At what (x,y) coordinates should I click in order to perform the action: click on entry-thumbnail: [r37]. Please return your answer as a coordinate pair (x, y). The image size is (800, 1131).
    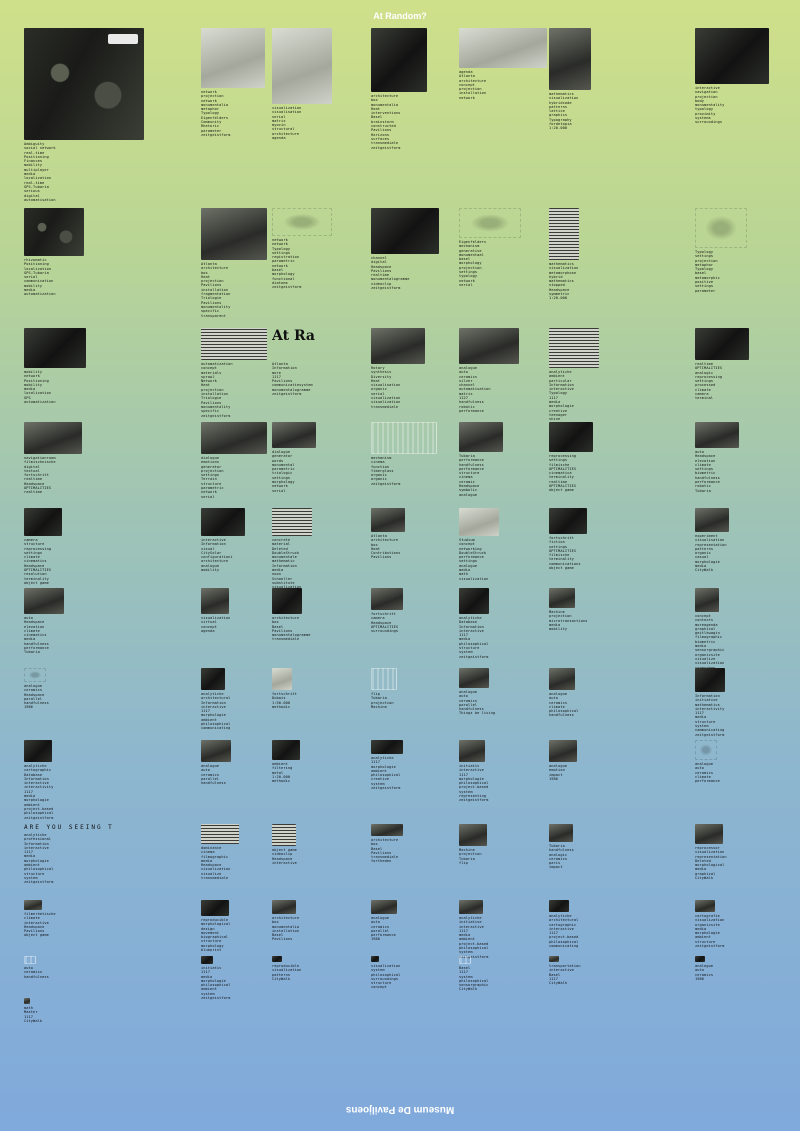
    Looking at the image, I should click on (33, 905).